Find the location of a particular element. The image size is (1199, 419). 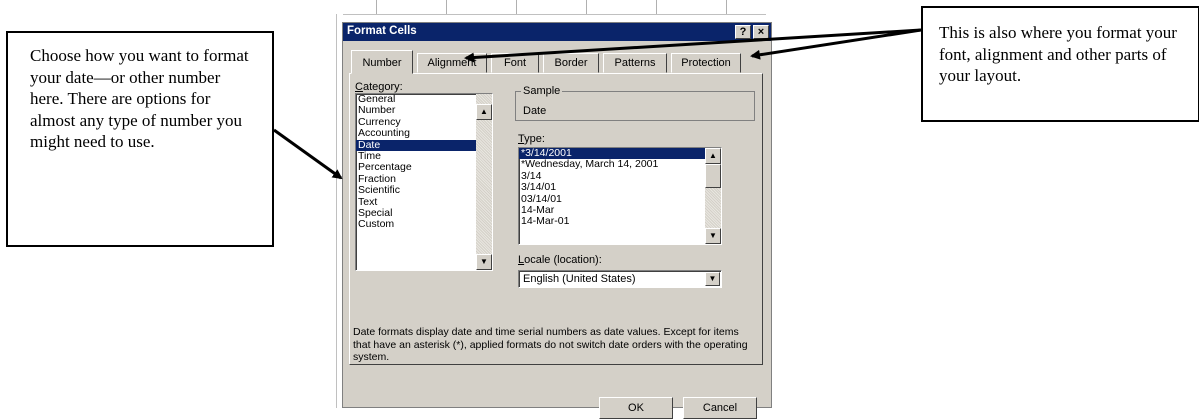

sample-value: Date is located at coordinates (535, 111).